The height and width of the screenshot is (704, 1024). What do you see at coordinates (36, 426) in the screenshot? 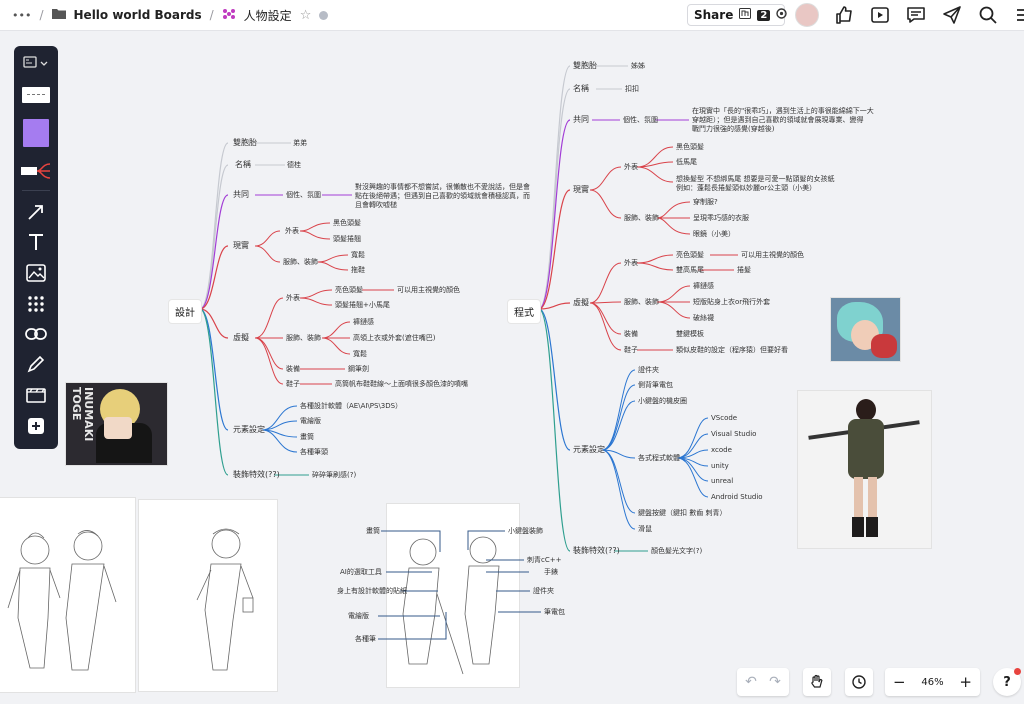
I see `add-more-button` at bounding box center [36, 426].